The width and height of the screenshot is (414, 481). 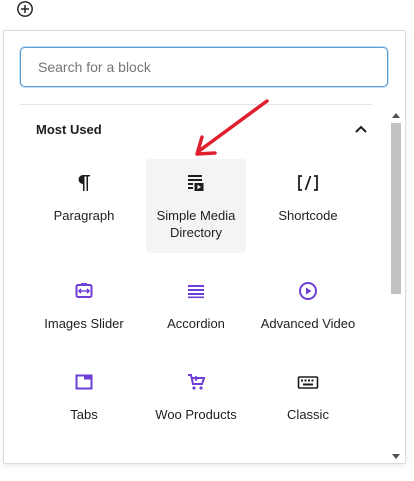 What do you see at coordinates (308, 405) in the screenshot?
I see `block-classic: Classic` at bounding box center [308, 405].